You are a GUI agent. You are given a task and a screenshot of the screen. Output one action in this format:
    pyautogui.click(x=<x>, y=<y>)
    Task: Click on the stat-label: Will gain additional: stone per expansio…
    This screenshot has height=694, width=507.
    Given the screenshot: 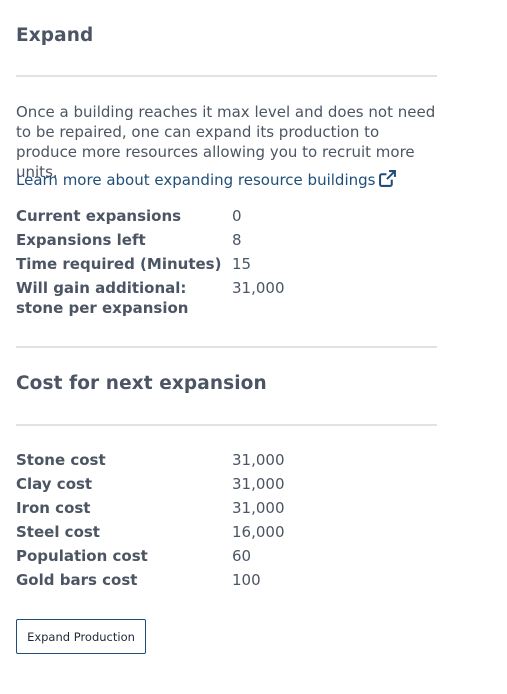 What is the action you would take?
    pyautogui.click(x=102, y=298)
    